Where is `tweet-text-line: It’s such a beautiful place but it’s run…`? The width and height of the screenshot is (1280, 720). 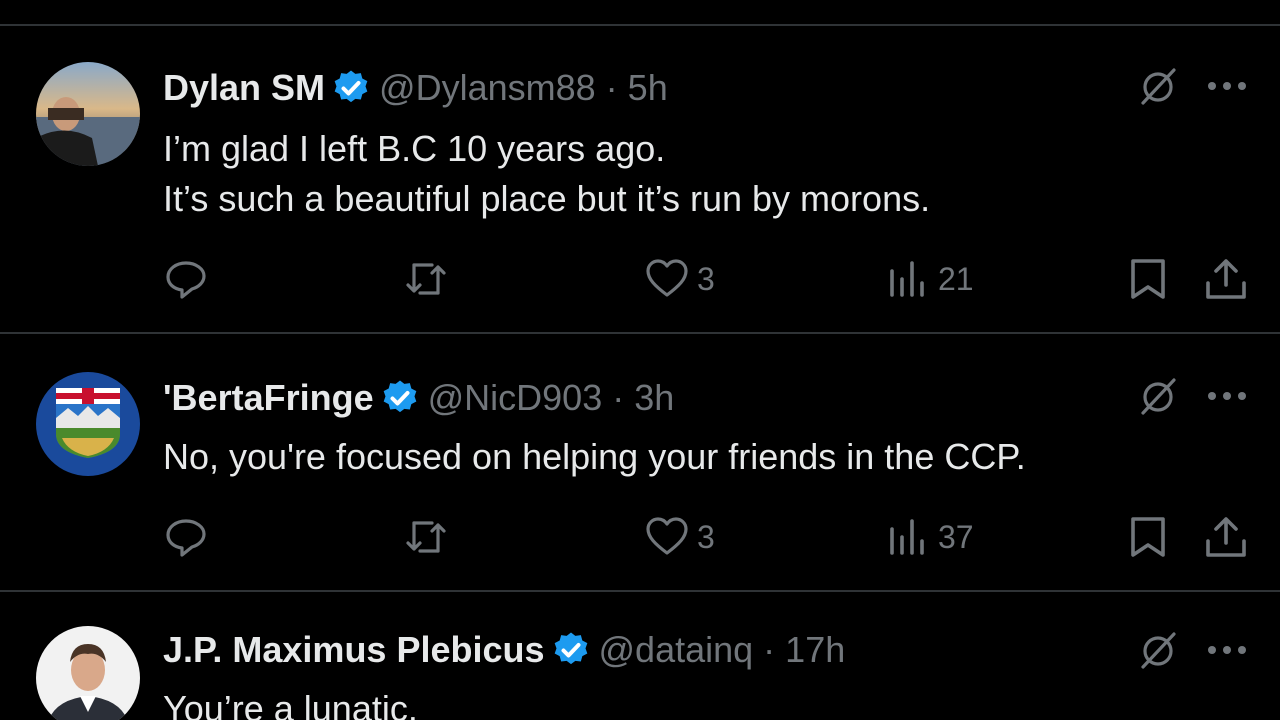 tweet-text-line: It’s such a beautiful place but it’s run… is located at coordinates (547, 198).